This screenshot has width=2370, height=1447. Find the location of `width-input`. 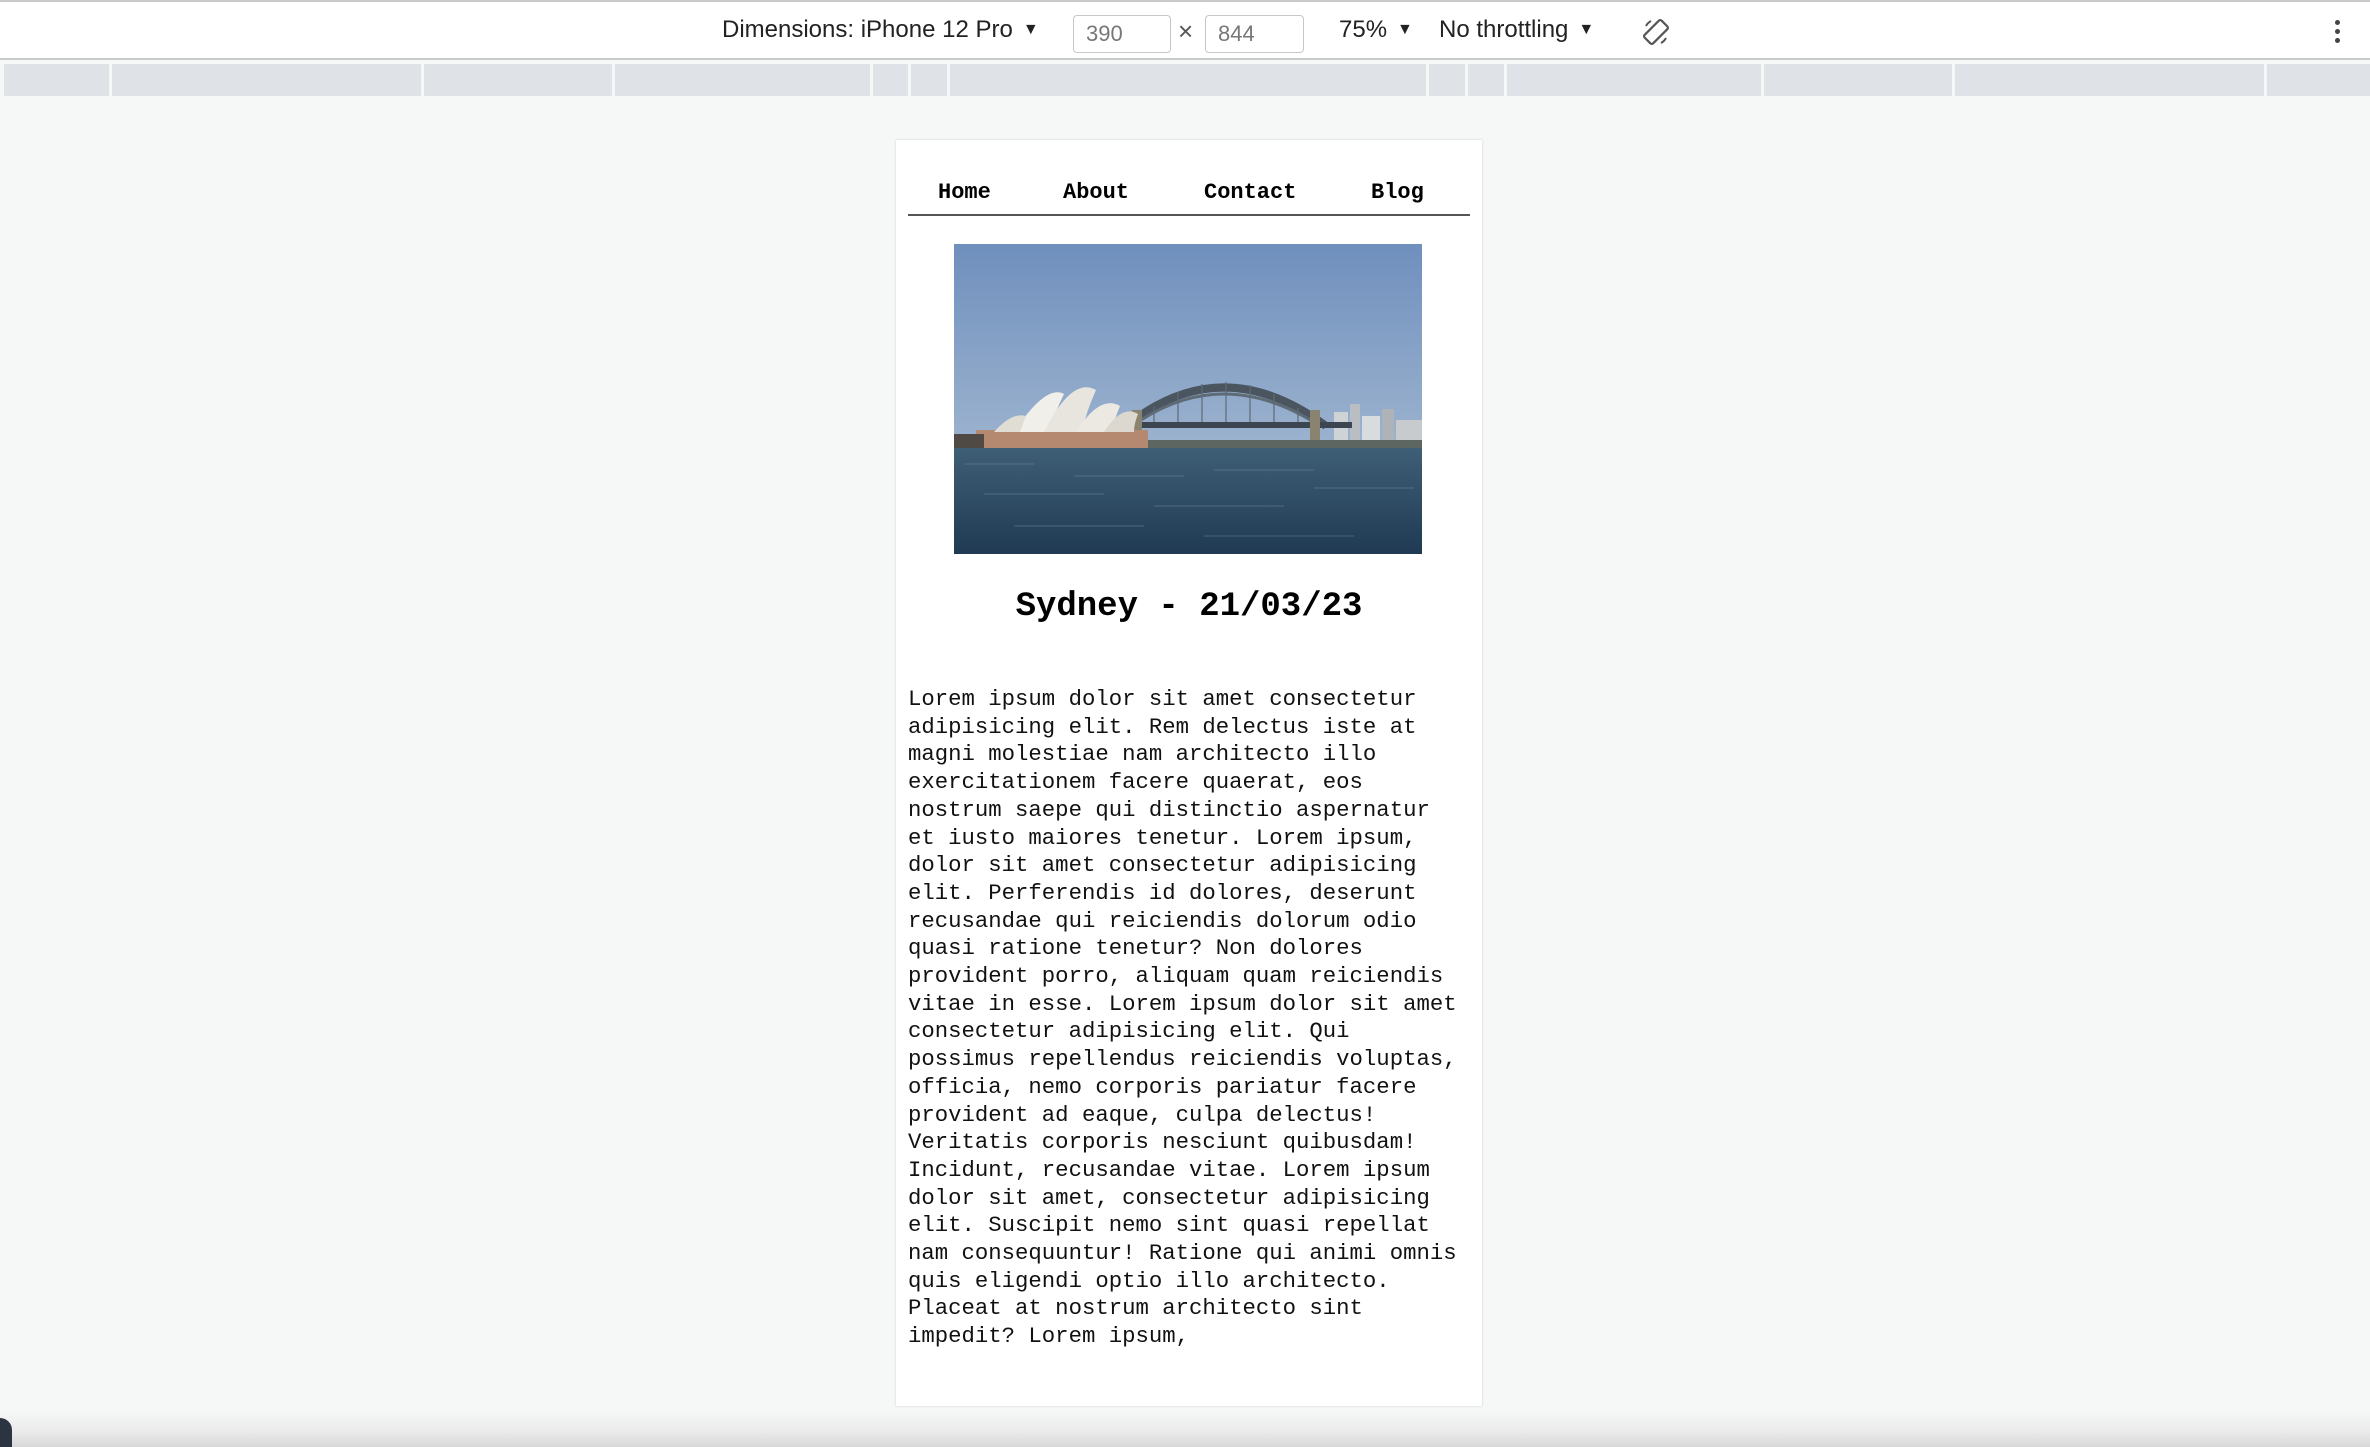

width-input is located at coordinates (1122, 34).